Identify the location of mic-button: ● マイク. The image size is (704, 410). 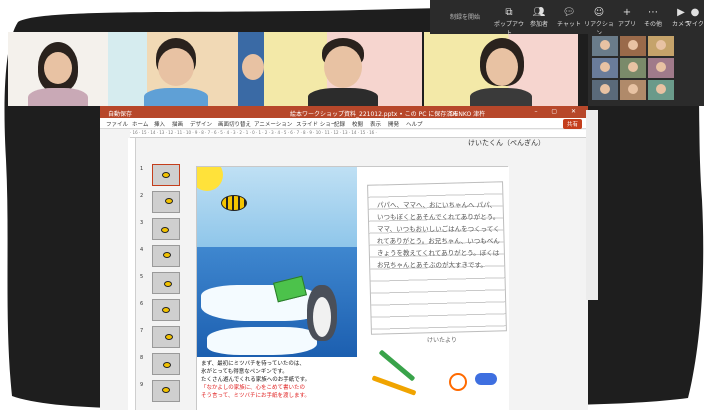
(695, 17).